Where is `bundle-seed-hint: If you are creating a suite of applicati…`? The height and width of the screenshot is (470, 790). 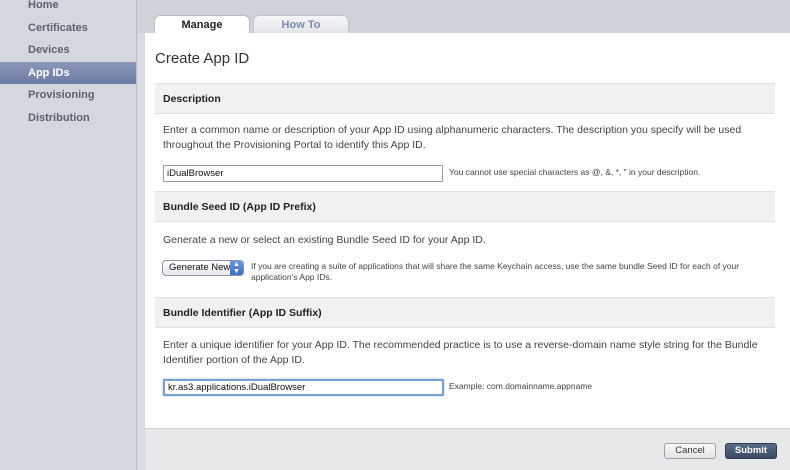 bundle-seed-hint: If you are creating a suite of applicati… is located at coordinates (495, 271).